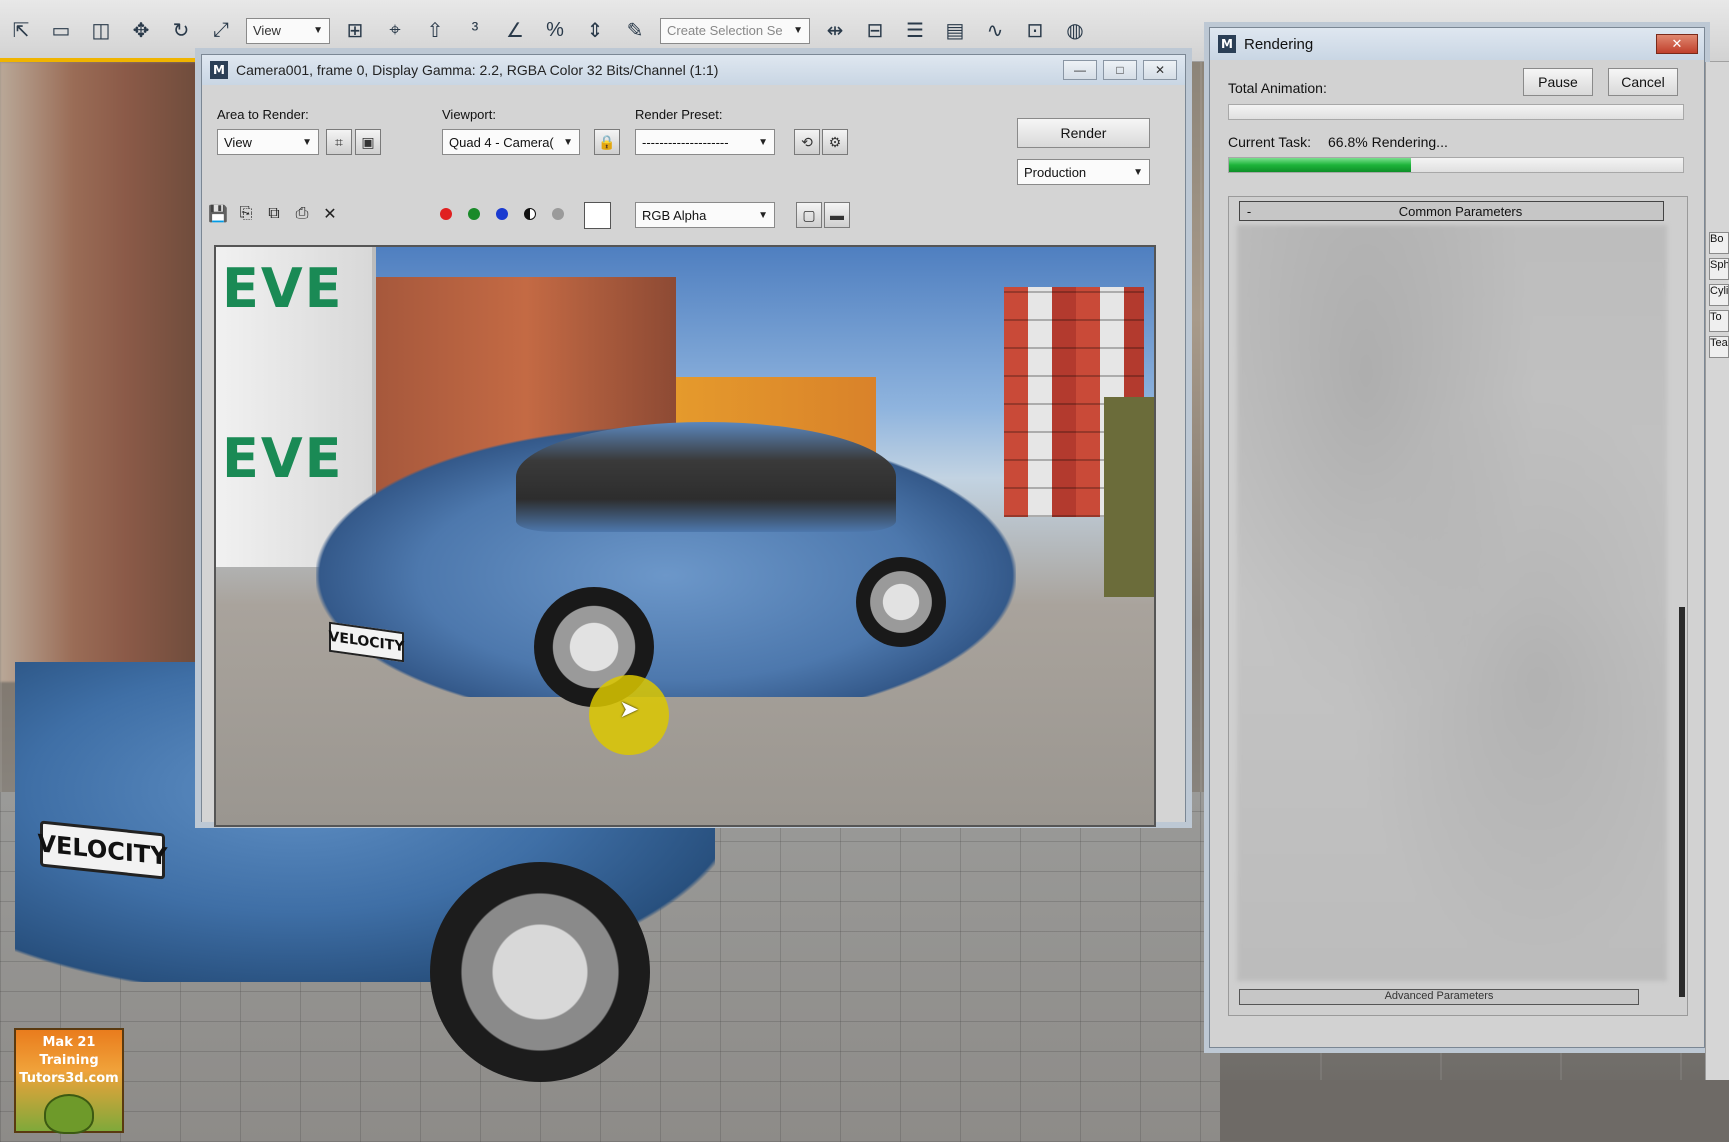 This screenshot has height=1142, width=1729. What do you see at coordinates (435, 31) in the screenshot?
I see `keyboard-shortcut-icon: ⇧` at bounding box center [435, 31].